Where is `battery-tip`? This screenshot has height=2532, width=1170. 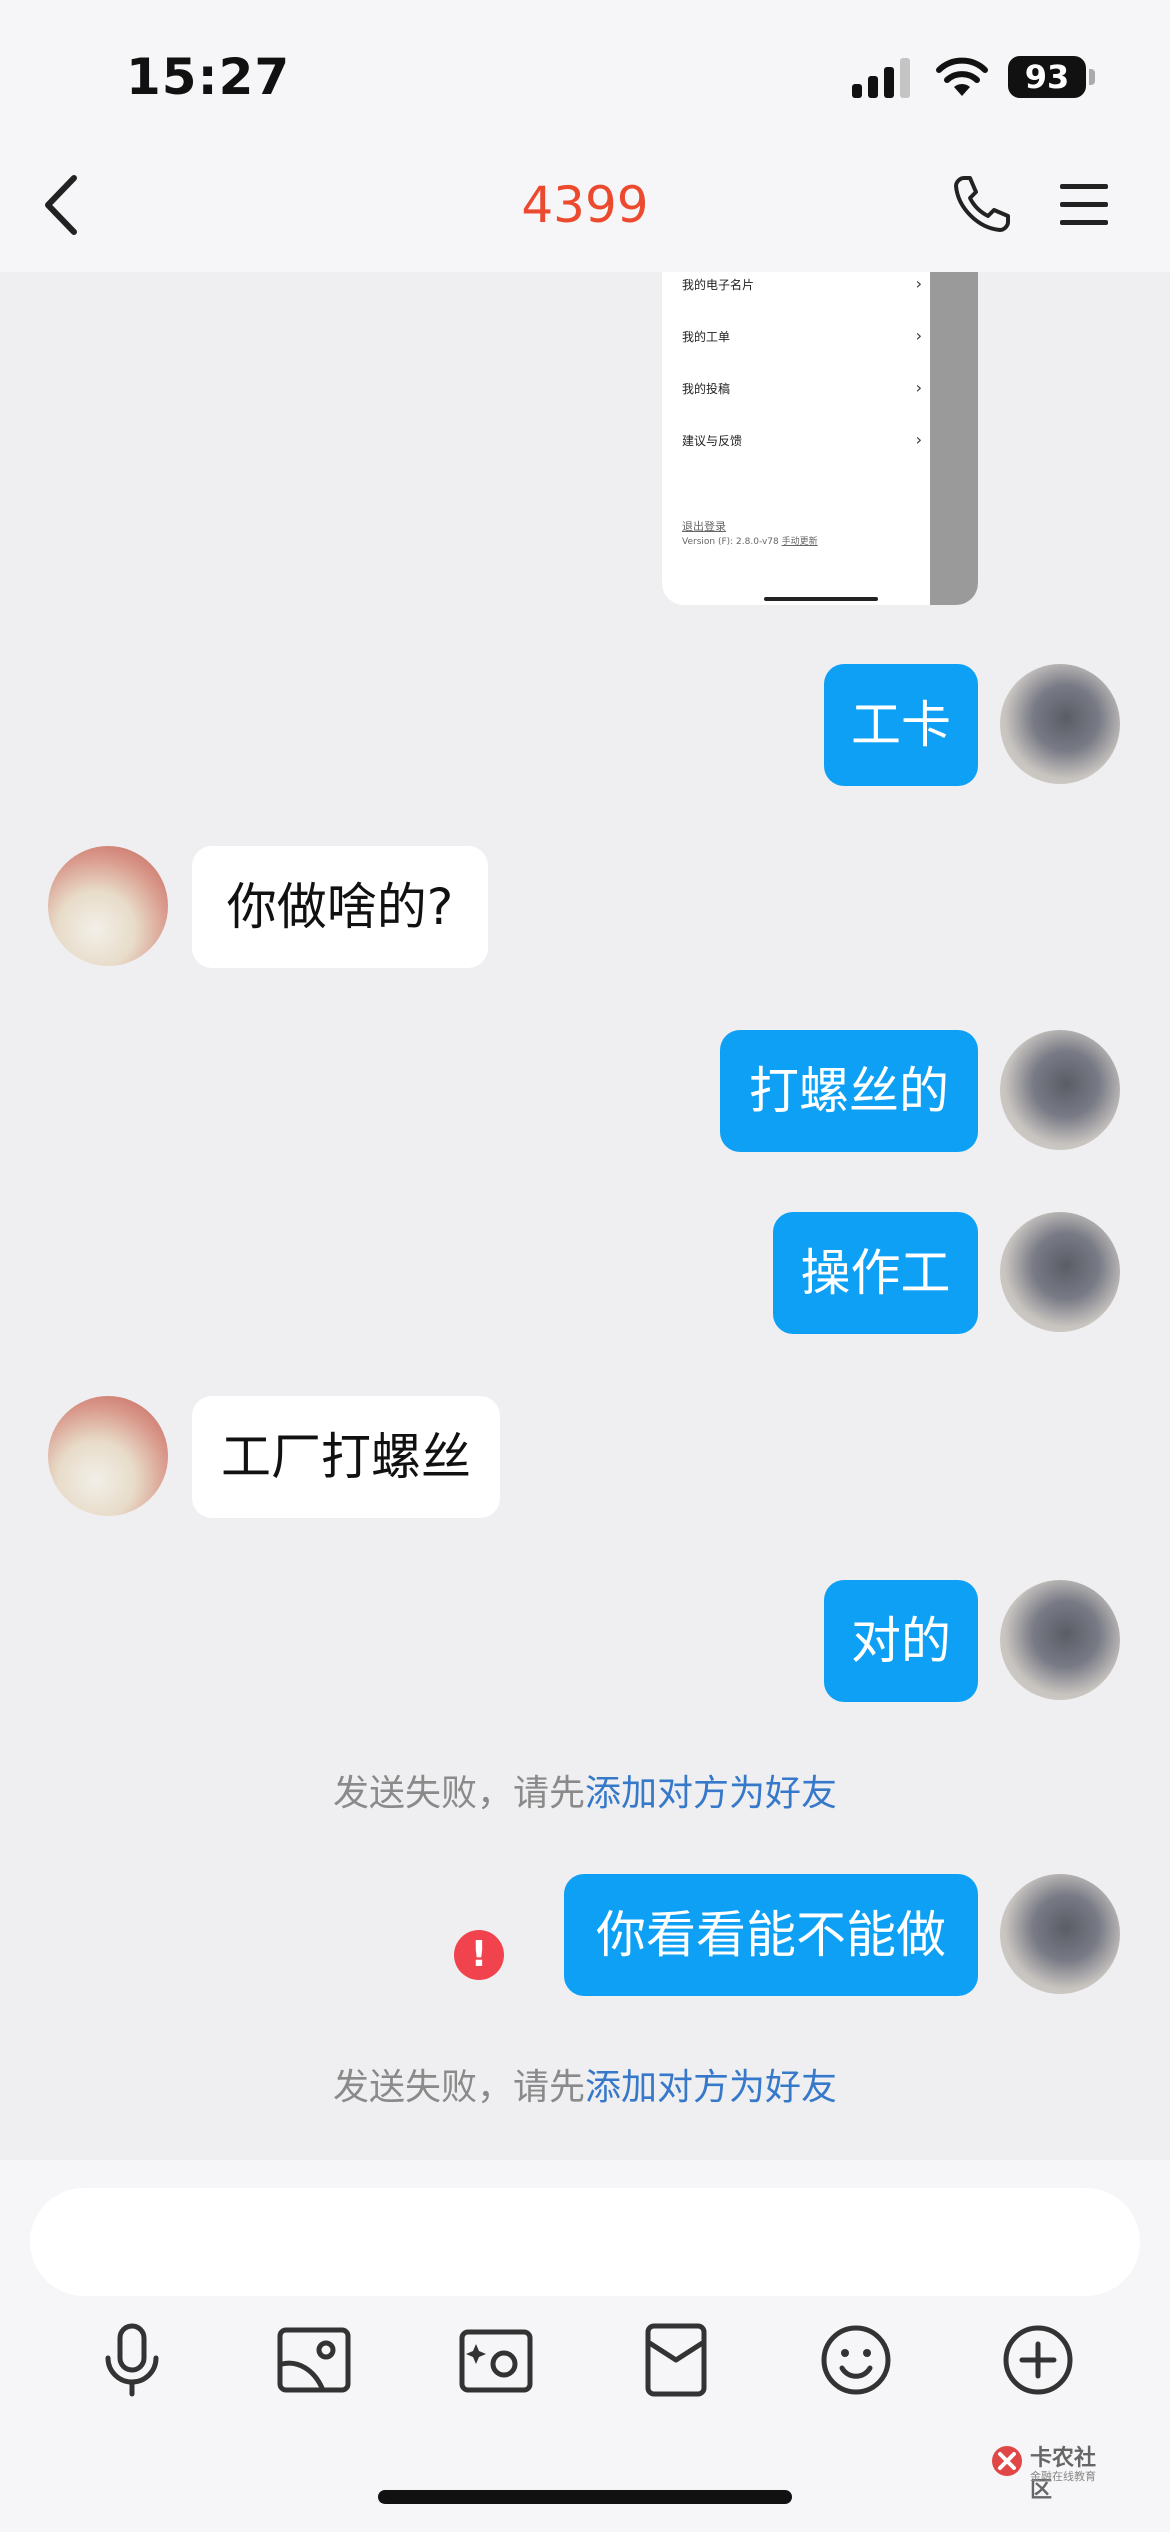 battery-tip is located at coordinates (1092, 77).